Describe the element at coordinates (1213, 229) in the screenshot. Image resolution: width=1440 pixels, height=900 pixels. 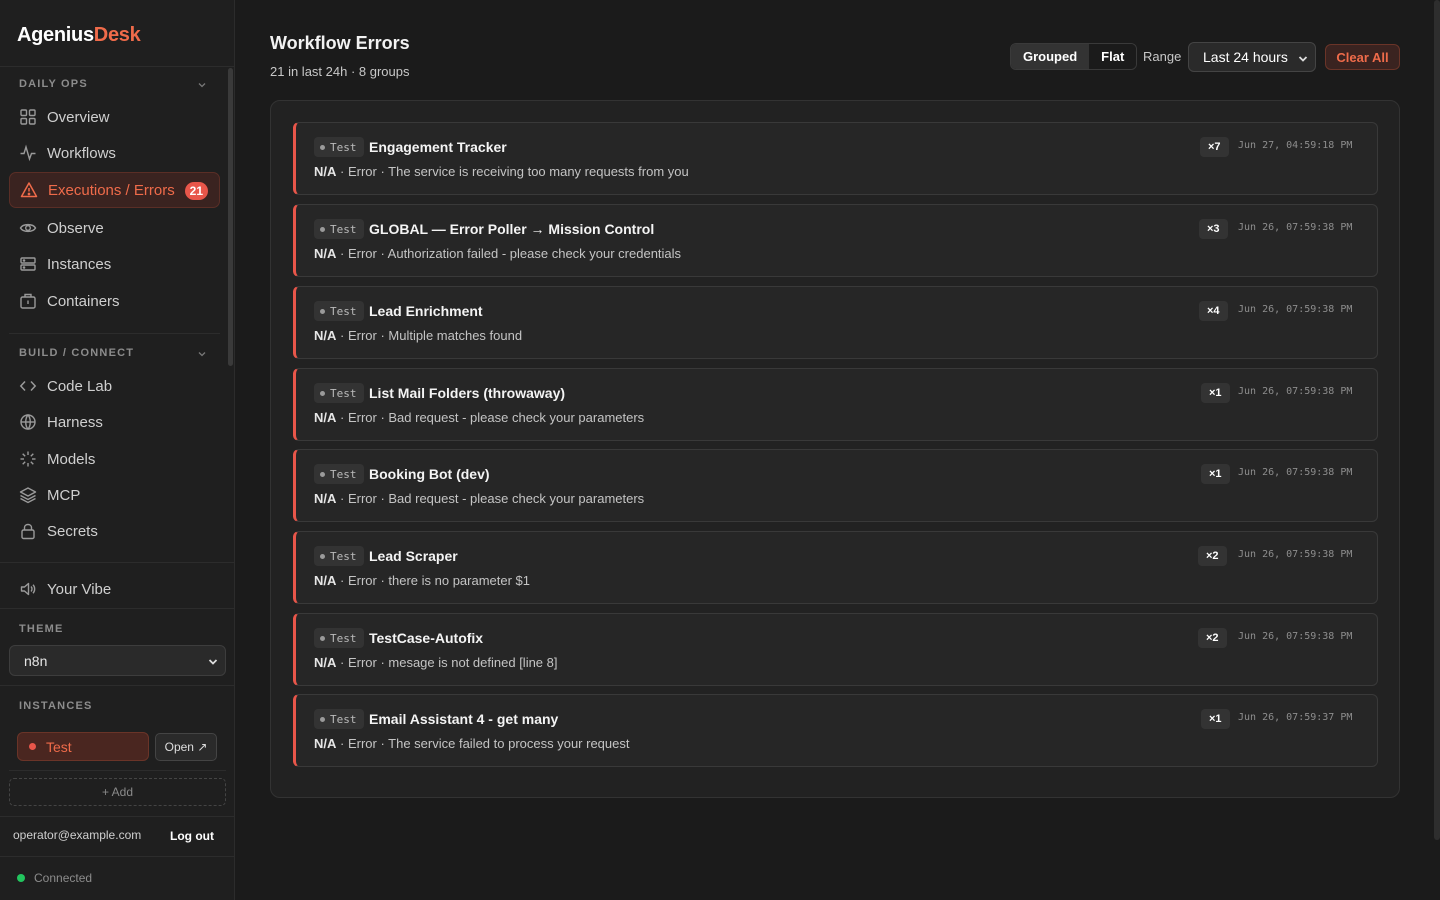
I see `occurrence-count: ×3` at that location.